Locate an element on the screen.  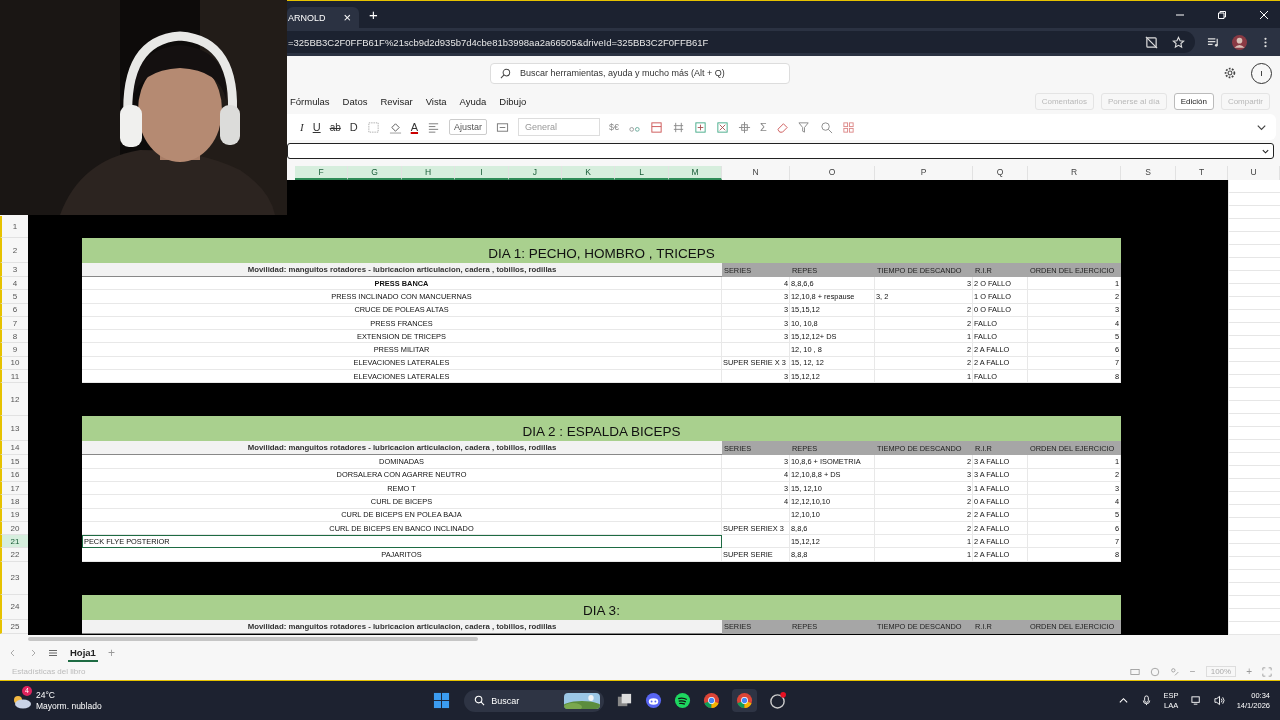
column-header: M is located at coordinates (695, 173).